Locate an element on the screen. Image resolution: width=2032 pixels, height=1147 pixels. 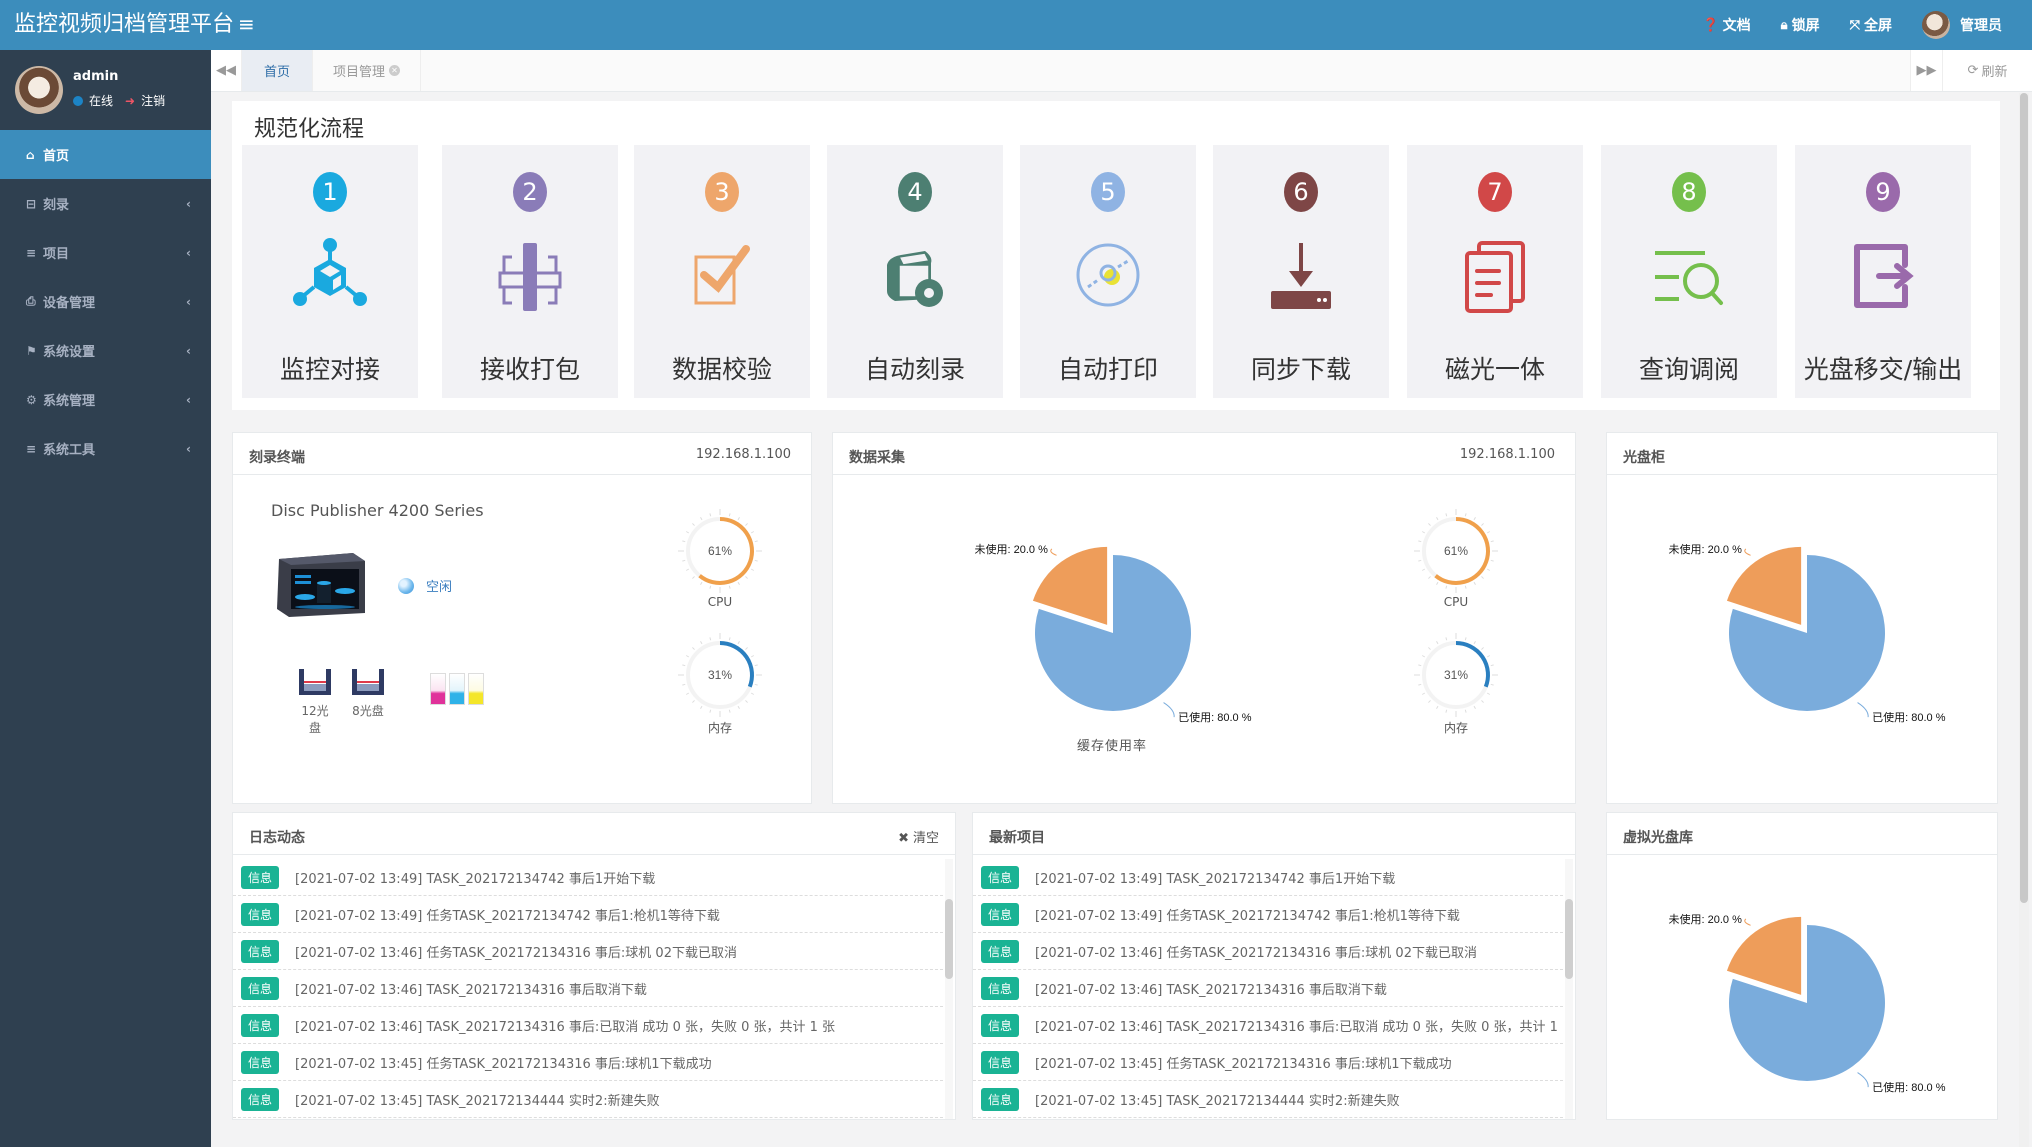
lock-screen-button: 🔒︎ 锁屏 is located at coordinates (1800, 25).